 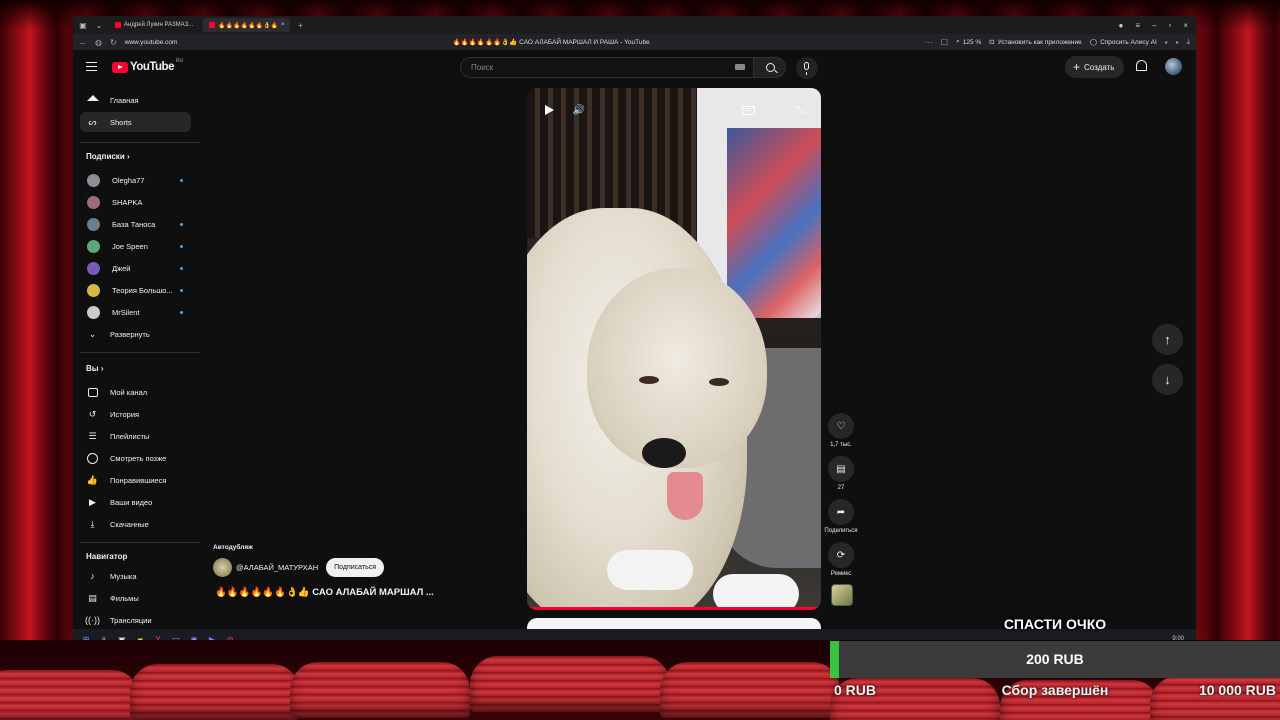 What do you see at coordinates (135, 598) in the screenshot?
I see `sidebar-item-movies: ▤ Фильмы` at bounding box center [135, 598].